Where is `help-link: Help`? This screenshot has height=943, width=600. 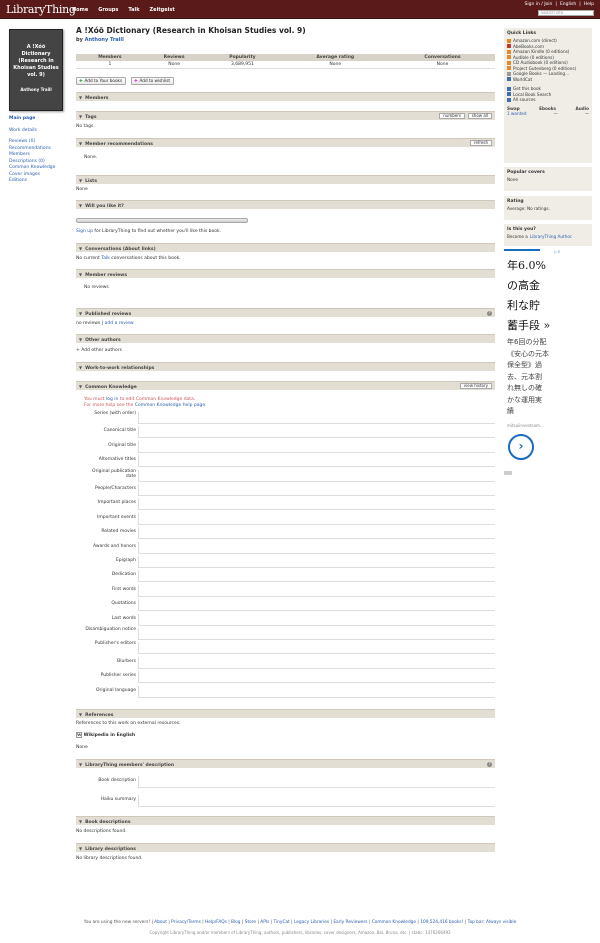 help-link: Help is located at coordinates (589, 4).